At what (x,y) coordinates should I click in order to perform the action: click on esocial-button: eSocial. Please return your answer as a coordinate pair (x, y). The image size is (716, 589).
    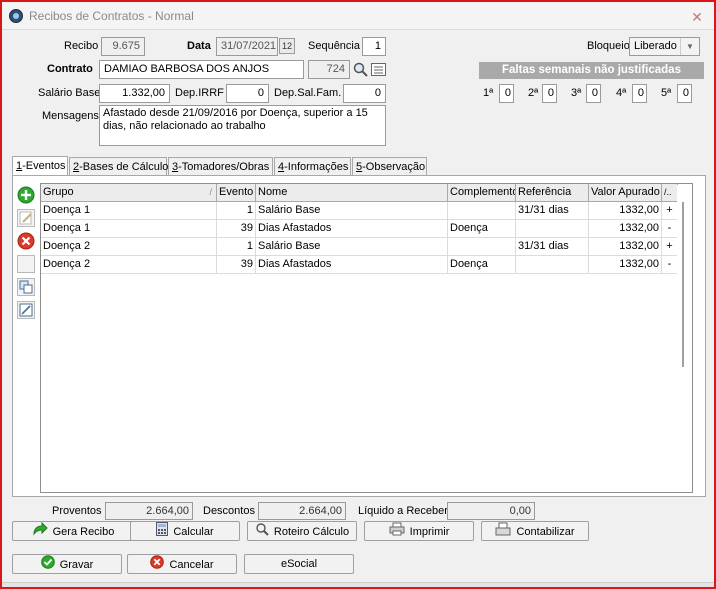
    Looking at the image, I should click on (299, 564).